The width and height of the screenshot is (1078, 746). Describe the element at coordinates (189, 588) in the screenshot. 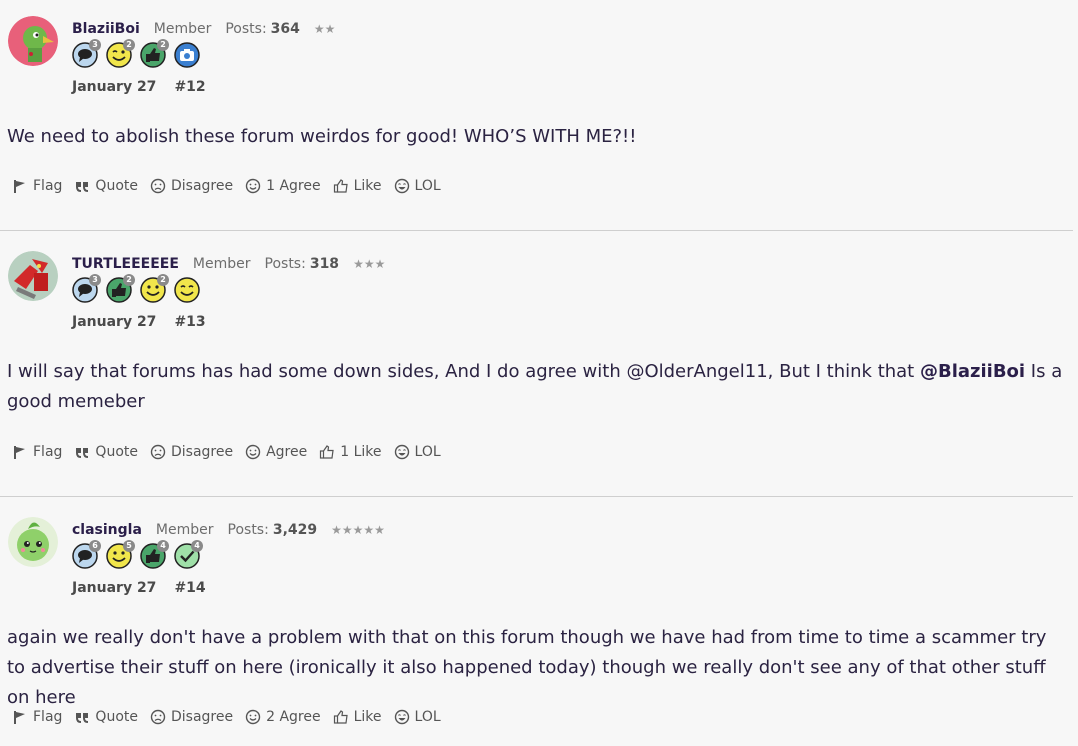

I see `post-number: #14` at that location.